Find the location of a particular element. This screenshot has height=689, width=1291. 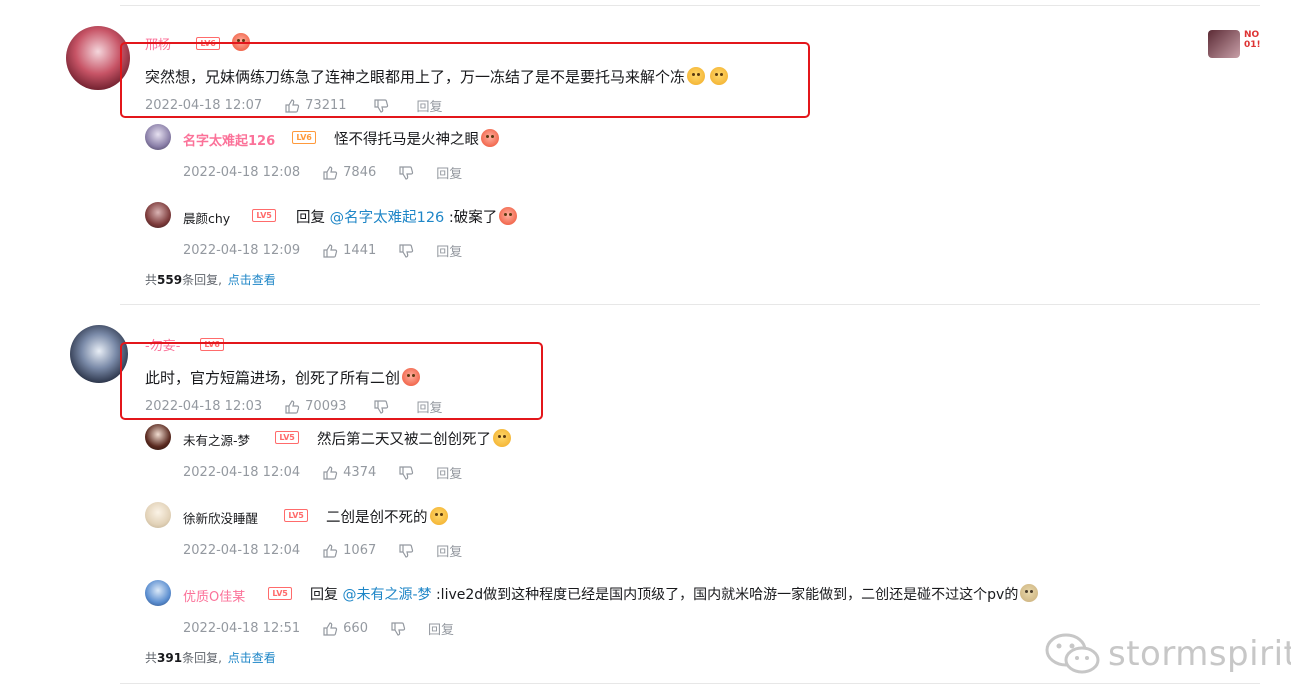

reply-text: 然后第二天又被二创创死了 is located at coordinates (414, 438).